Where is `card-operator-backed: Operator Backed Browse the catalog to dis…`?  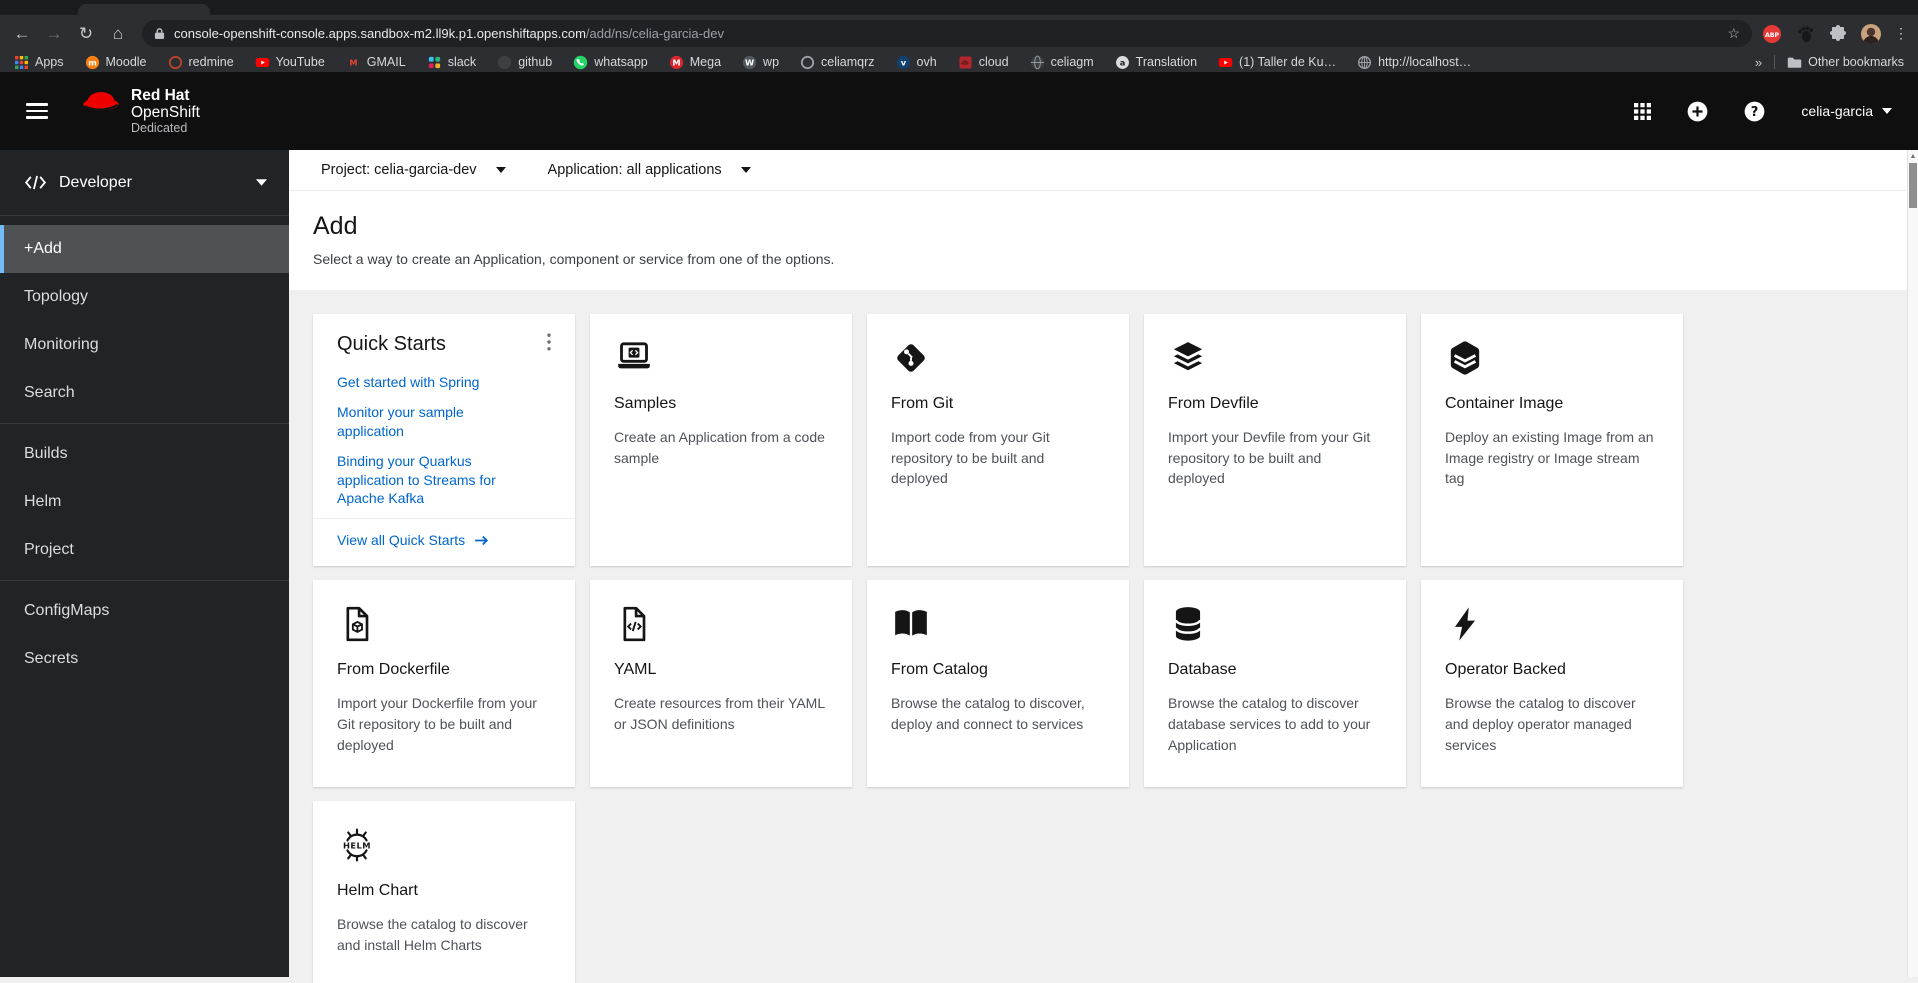
card-operator-backed: Operator Backed Browse the catalog to dis… is located at coordinates (1552, 684).